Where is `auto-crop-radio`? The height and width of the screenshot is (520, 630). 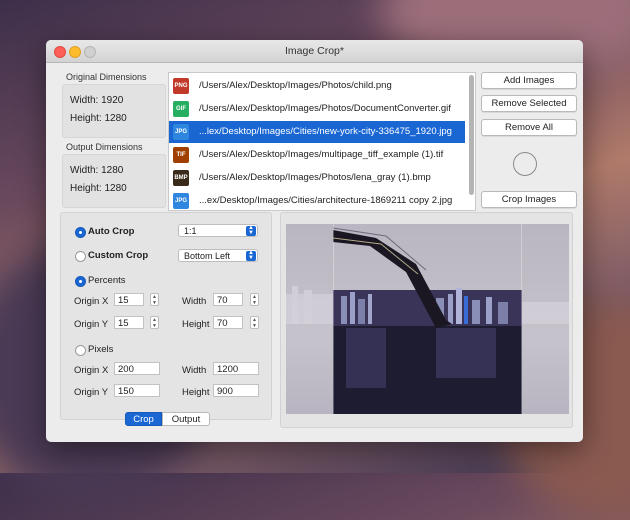 auto-crop-radio is located at coordinates (80, 232).